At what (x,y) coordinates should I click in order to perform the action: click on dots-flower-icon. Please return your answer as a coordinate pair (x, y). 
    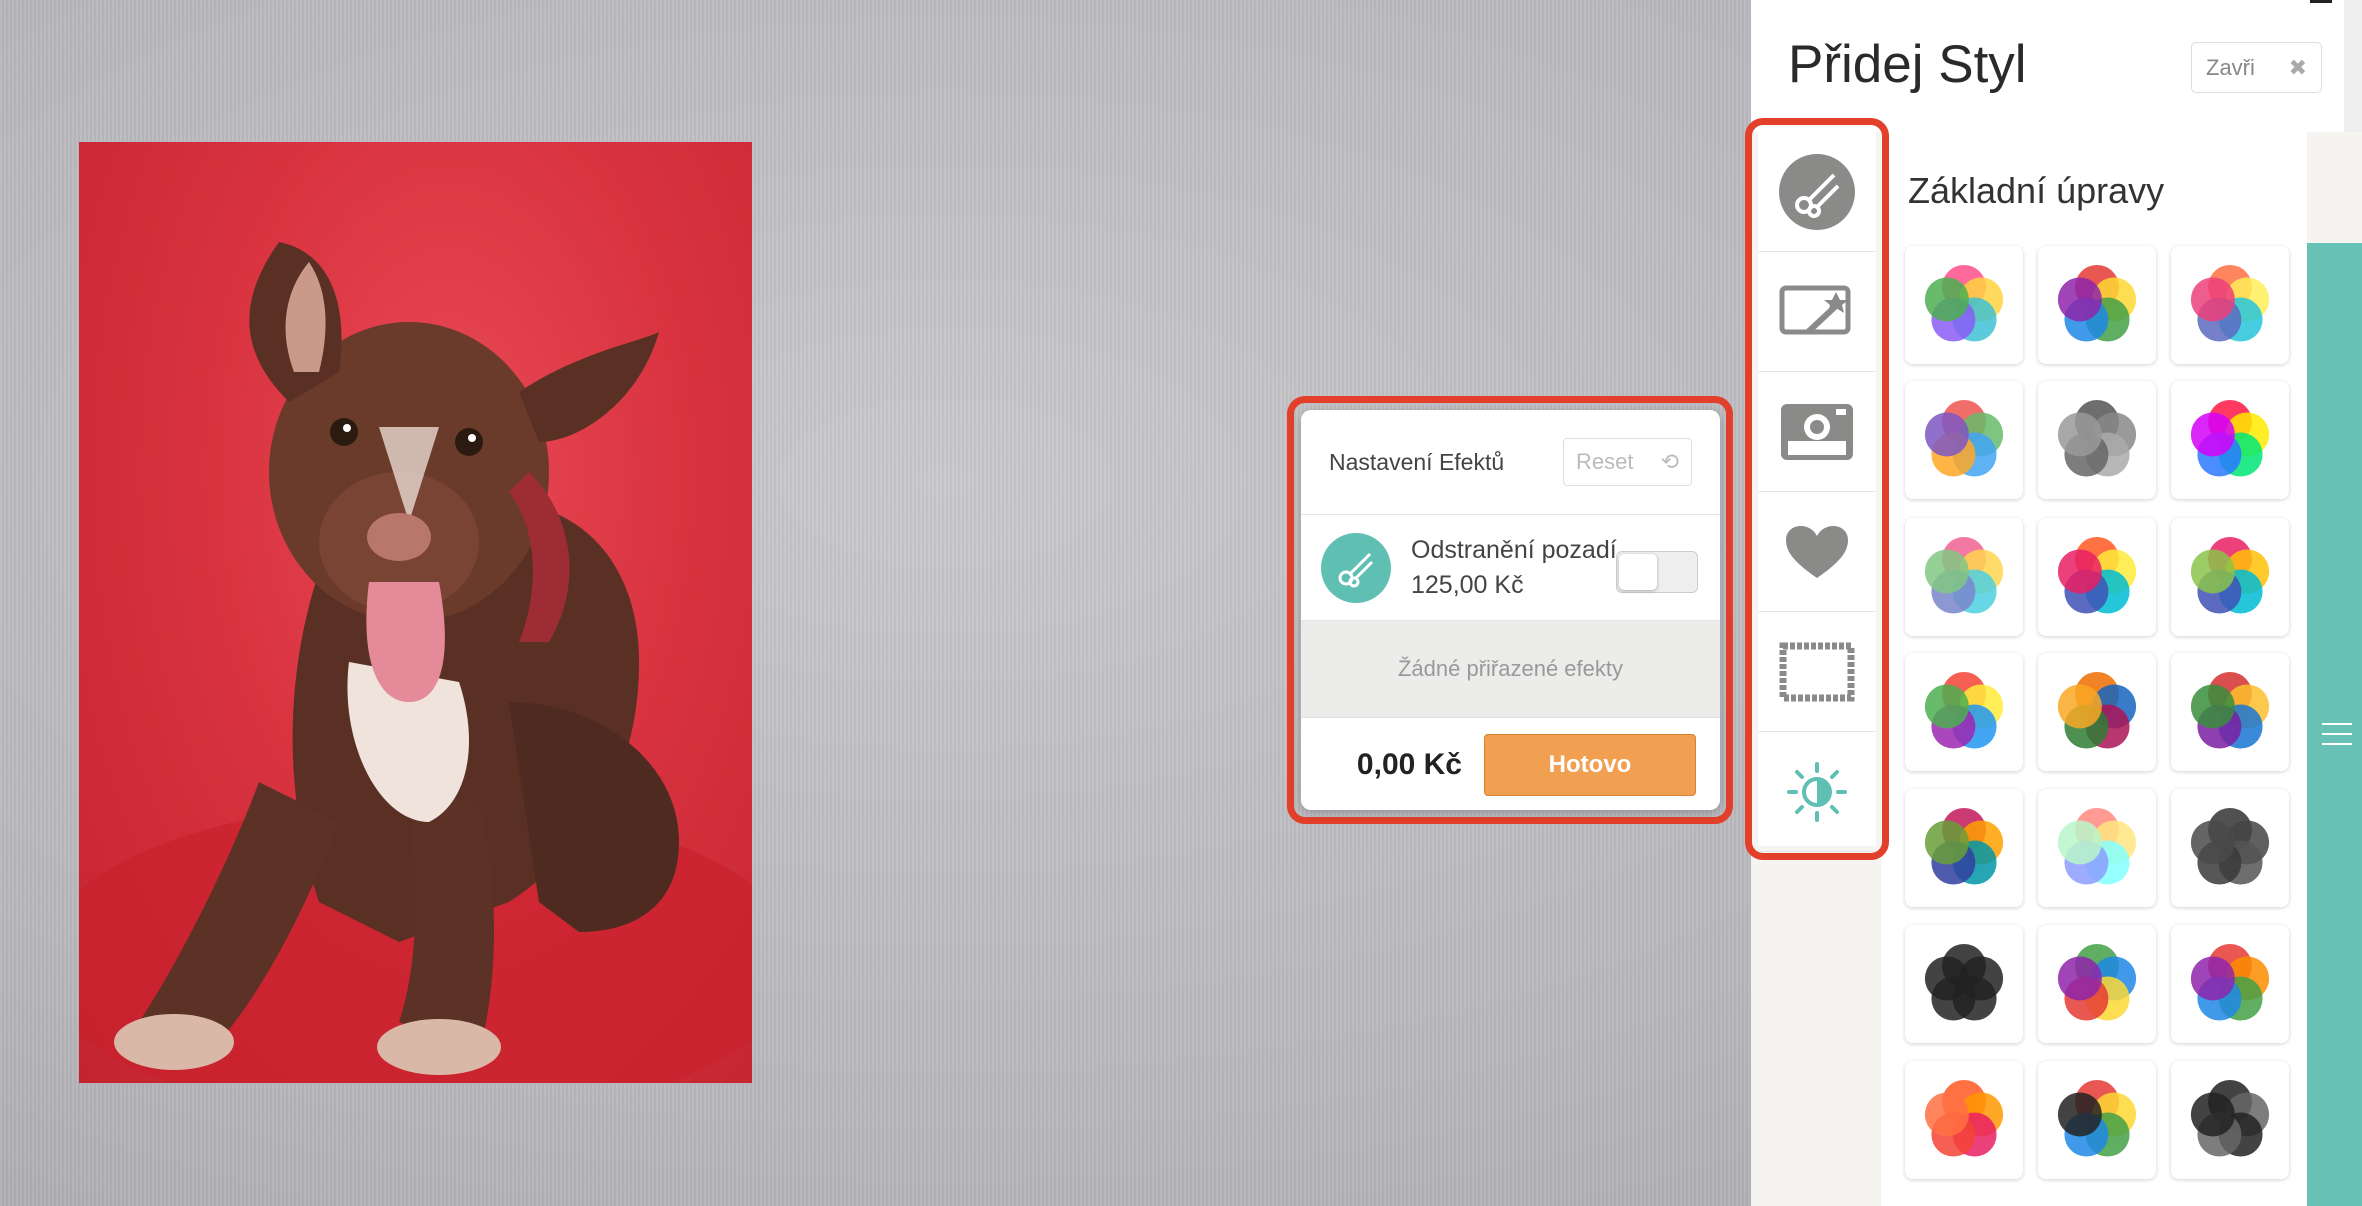
    Looking at the image, I should click on (1964, 710).